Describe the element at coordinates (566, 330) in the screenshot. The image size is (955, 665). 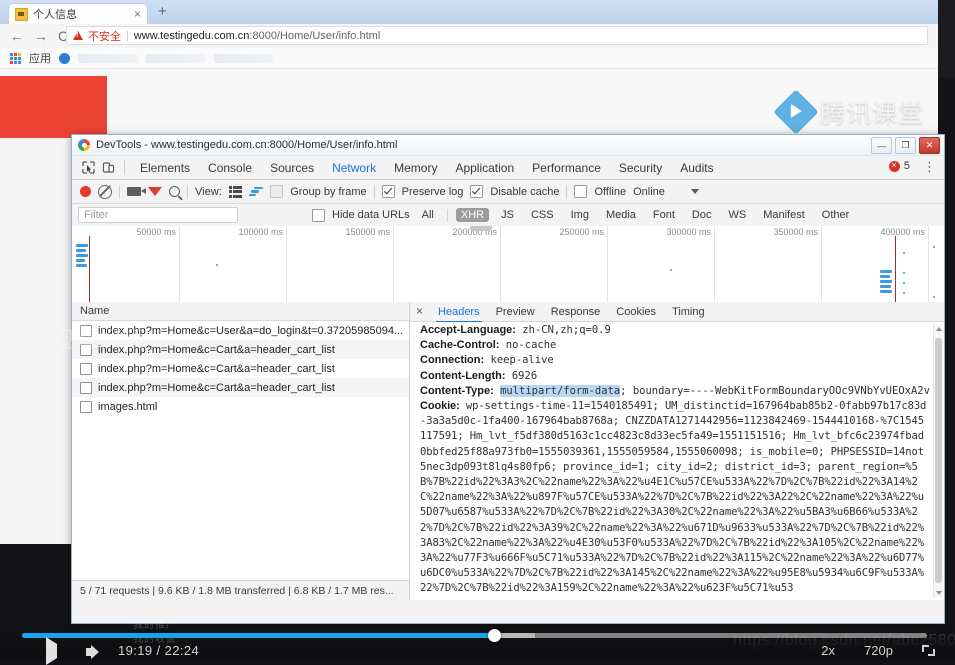
I see `header-value: zh-CN,zh;q=0.9` at that location.